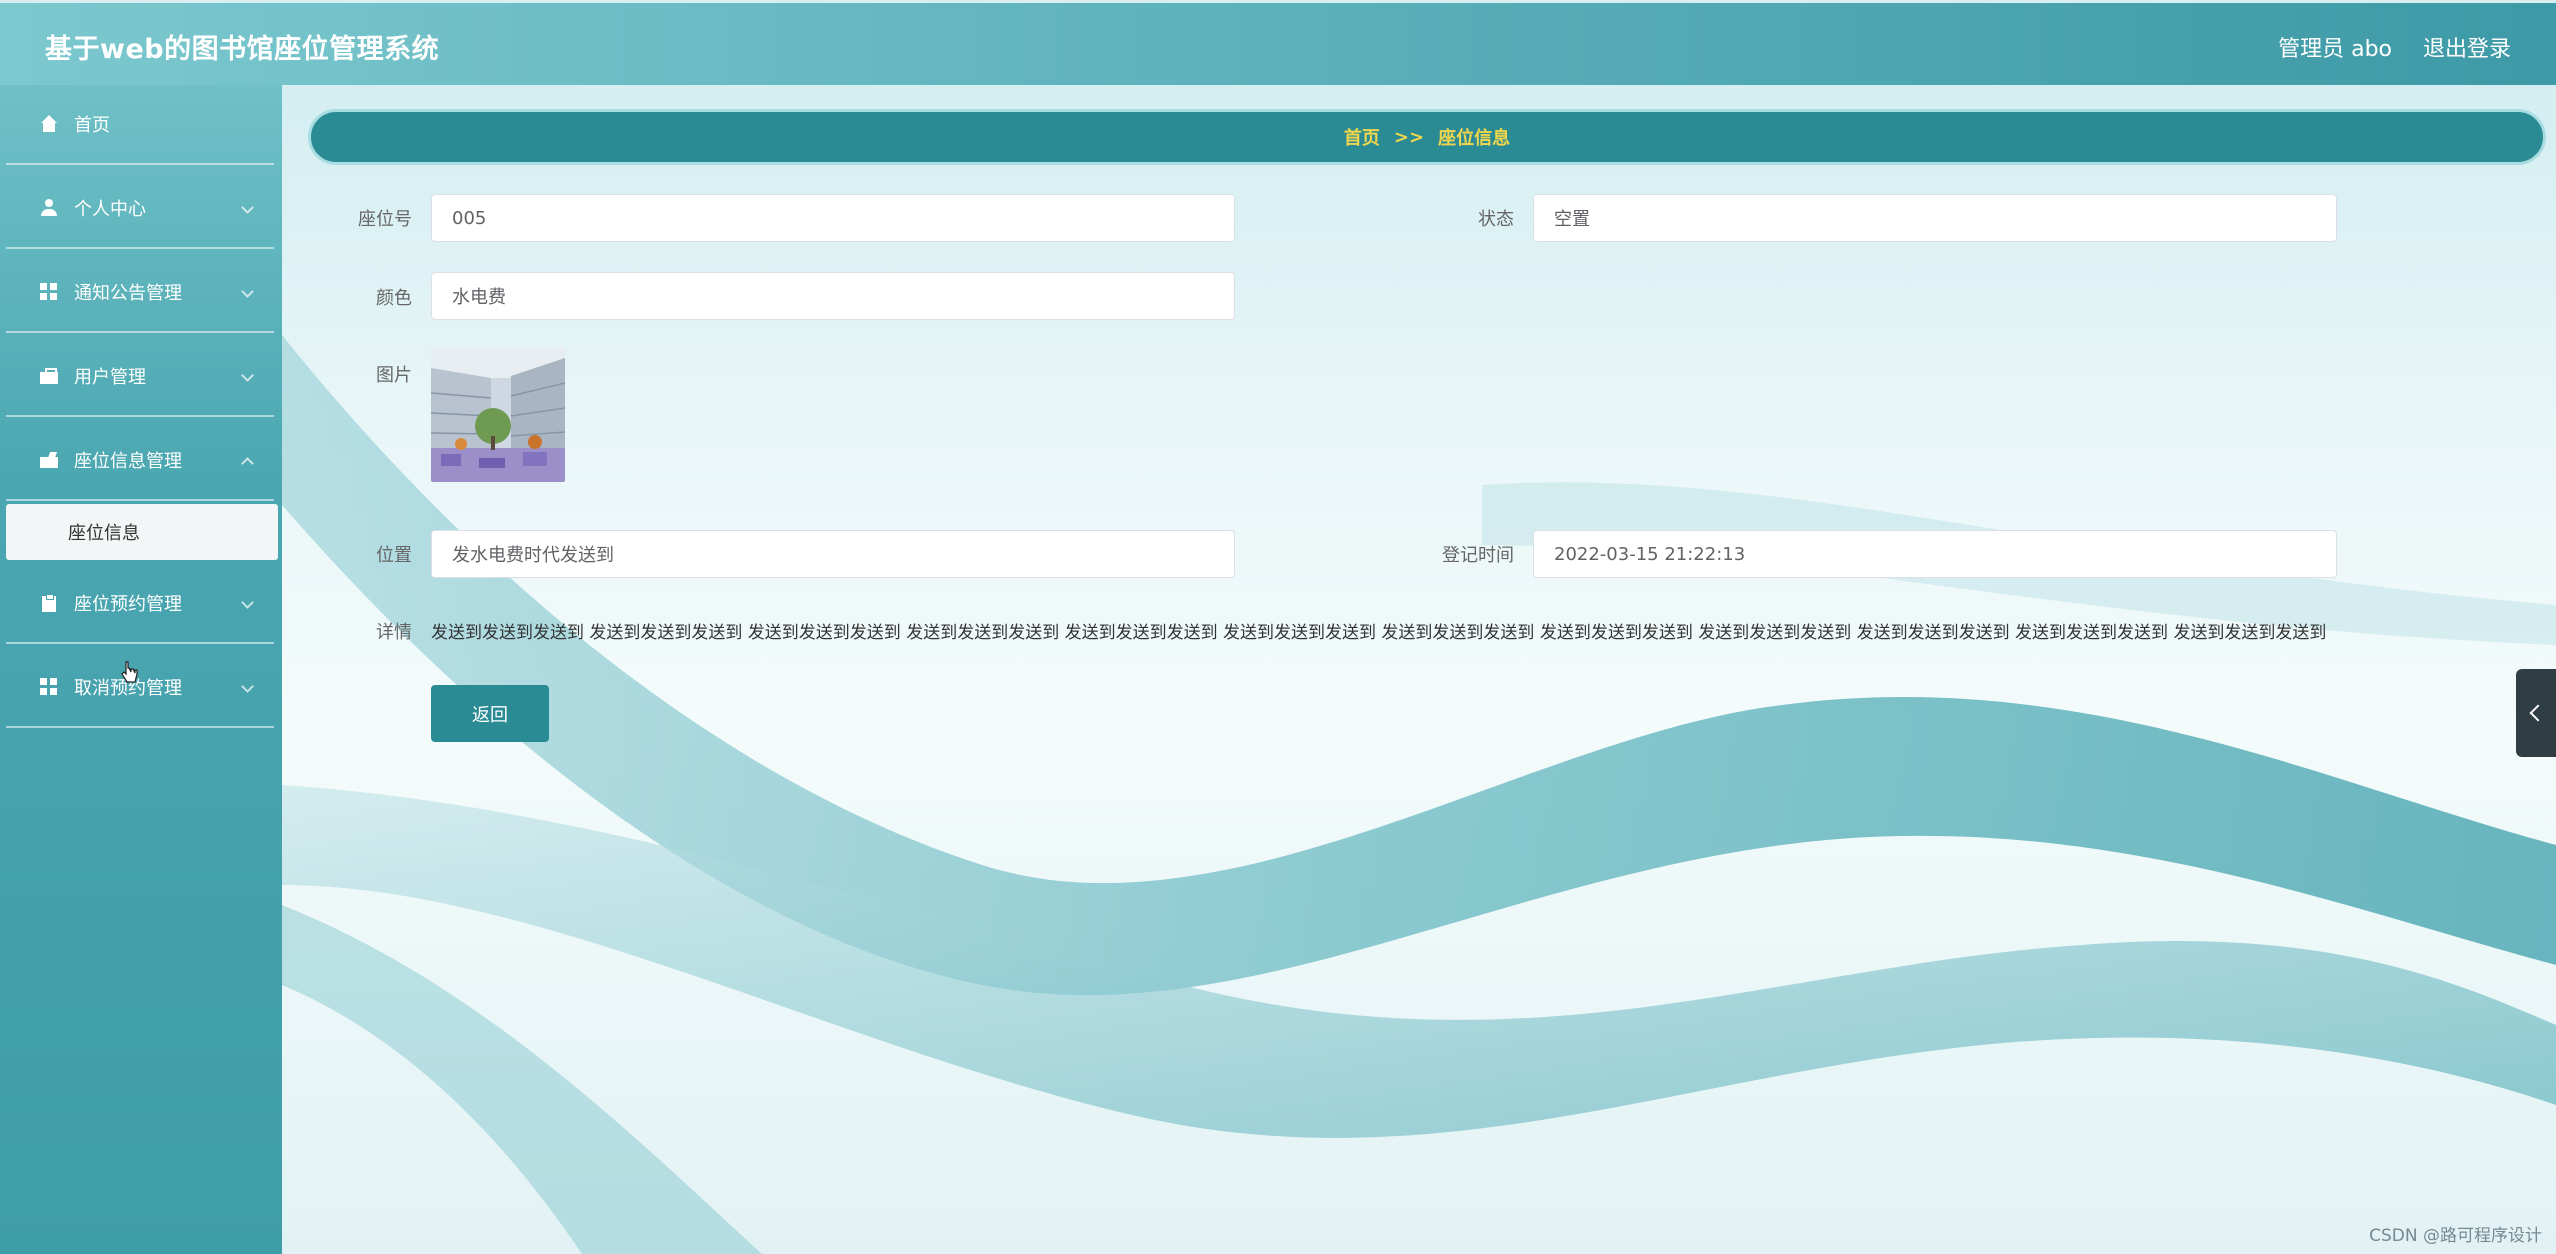 The width and height of the screenshot is (2556, 1254). What do you see at coordinates (490, 713) in the screenshot?
I see `back-button: 返回` at bounding box center [490, 713].